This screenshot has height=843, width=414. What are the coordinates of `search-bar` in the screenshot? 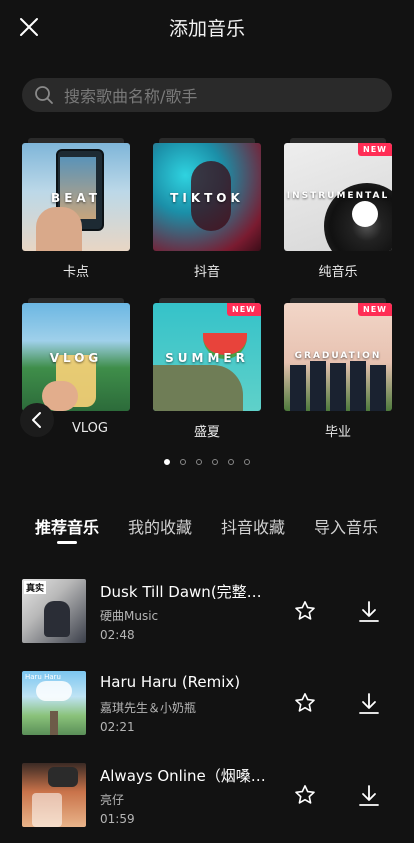 It's located at (207, 96).